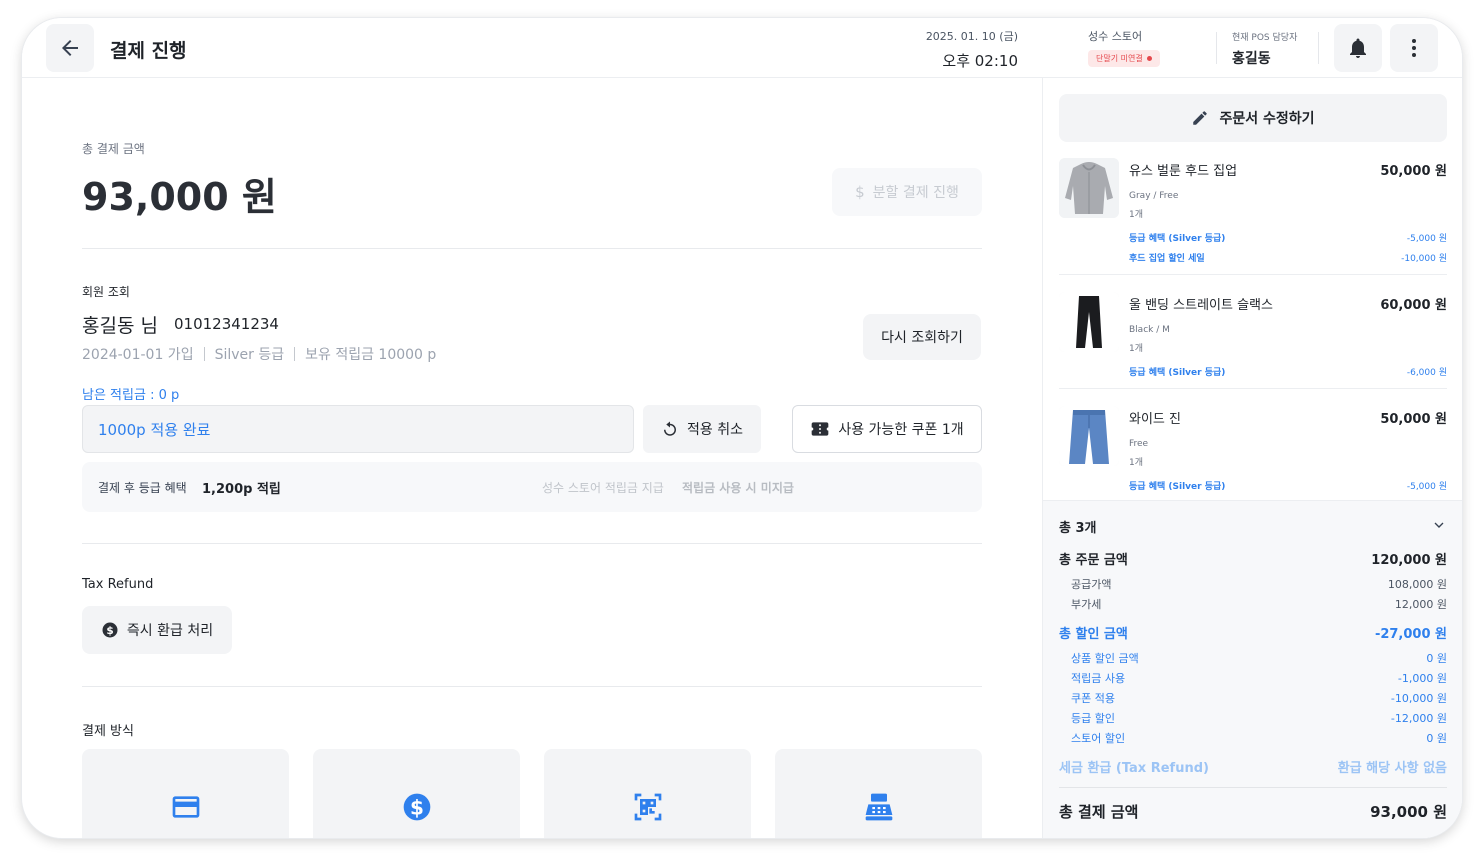  Describe the element at coordinates (1089, 188) in the screenshot. I see `hoodie-thumbnail` at that location.